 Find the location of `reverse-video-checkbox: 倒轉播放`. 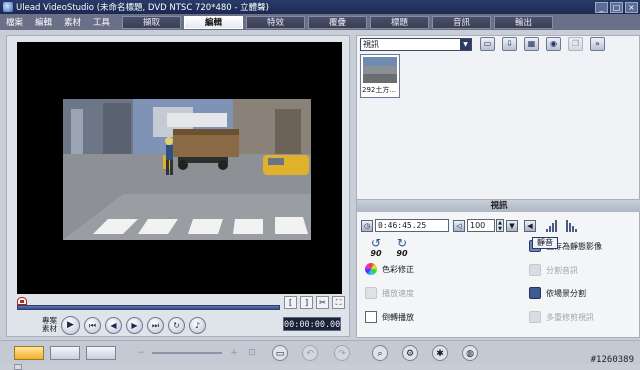

reverse-video-checkbox: 倒轉播放 is located at coordinates (389, 317).